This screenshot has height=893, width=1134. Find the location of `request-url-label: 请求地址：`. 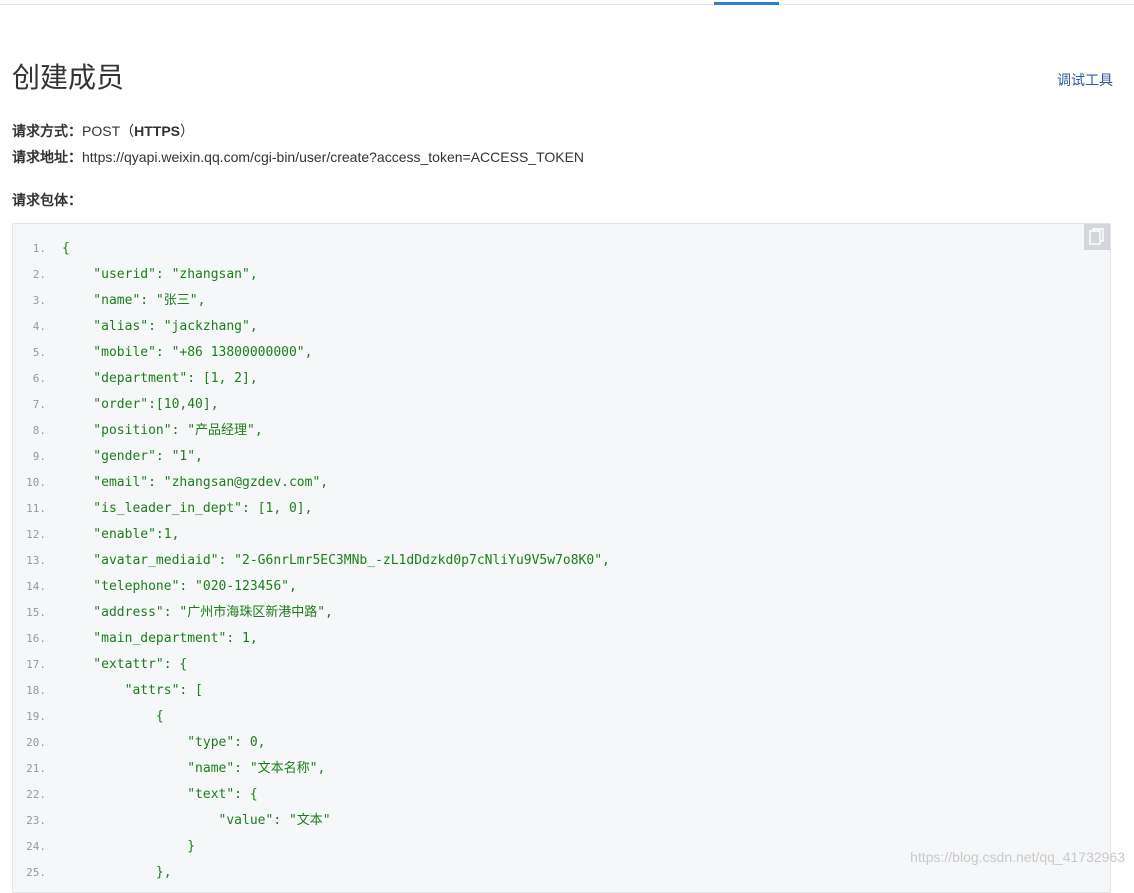

request-url-label: 请求地址： is located at coordinates (47, 157).